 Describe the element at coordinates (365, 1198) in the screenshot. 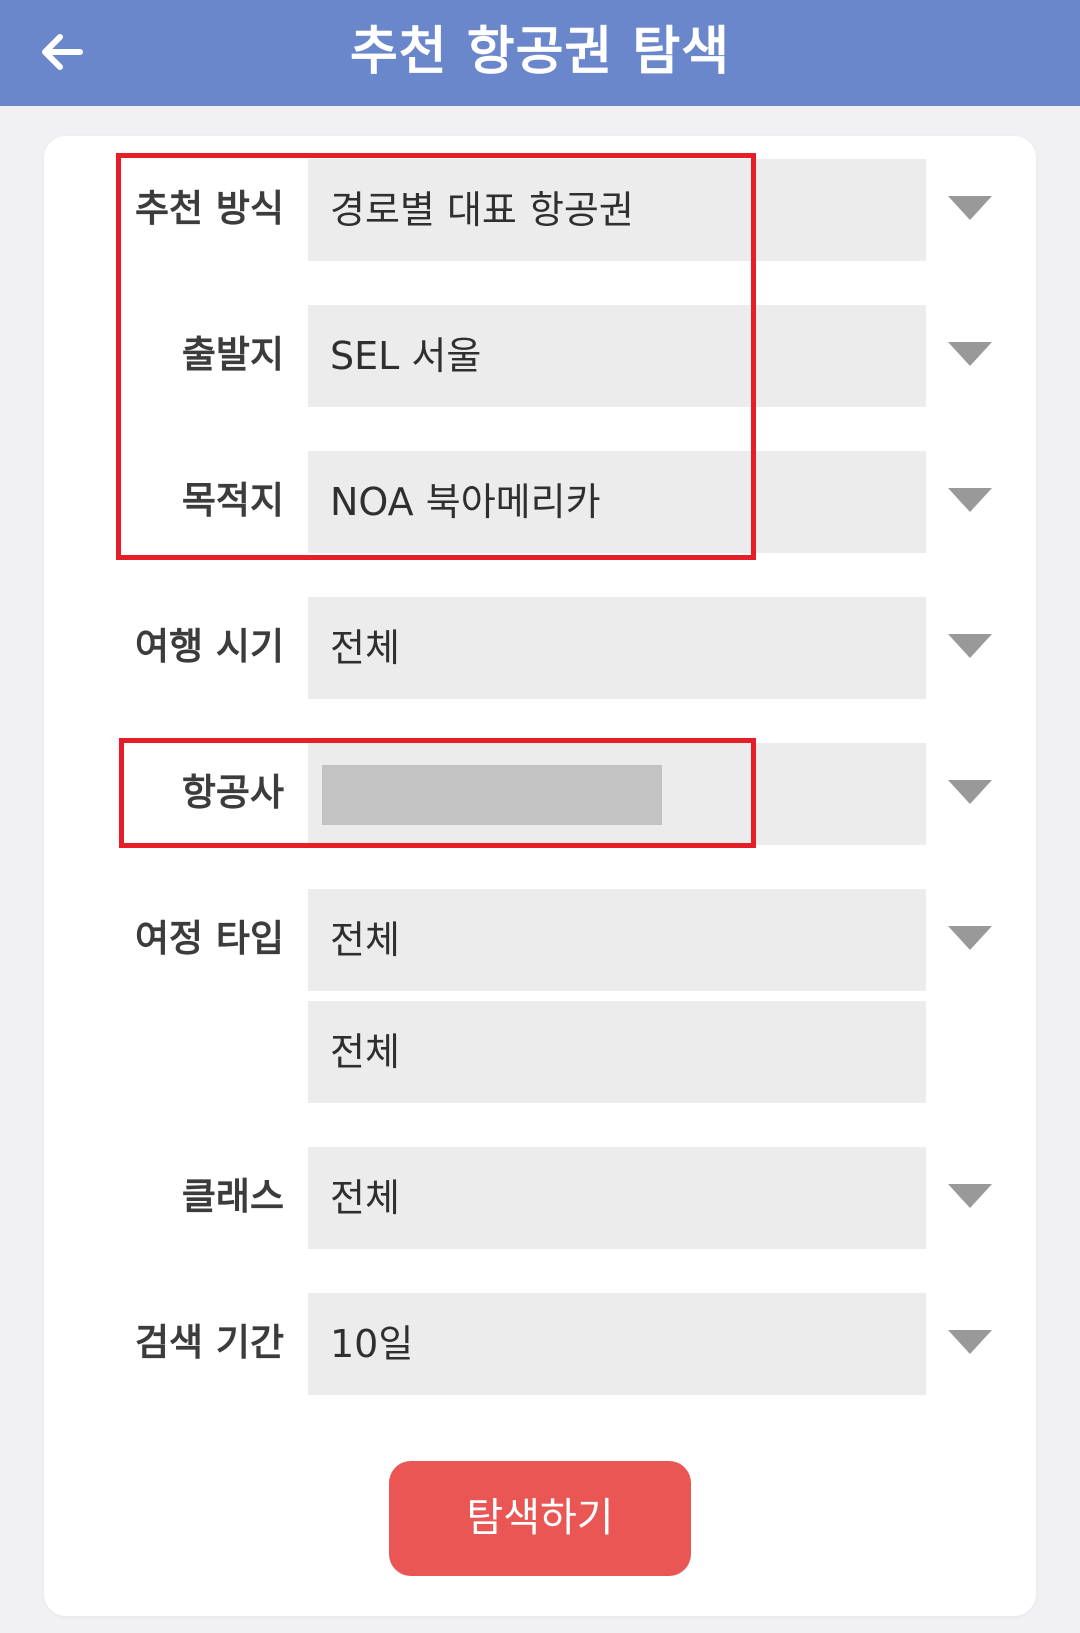

I see `cabin-class-value: 전체` at that location.